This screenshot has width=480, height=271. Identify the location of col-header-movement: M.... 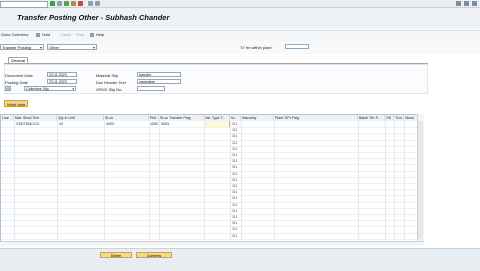
(235, 118).